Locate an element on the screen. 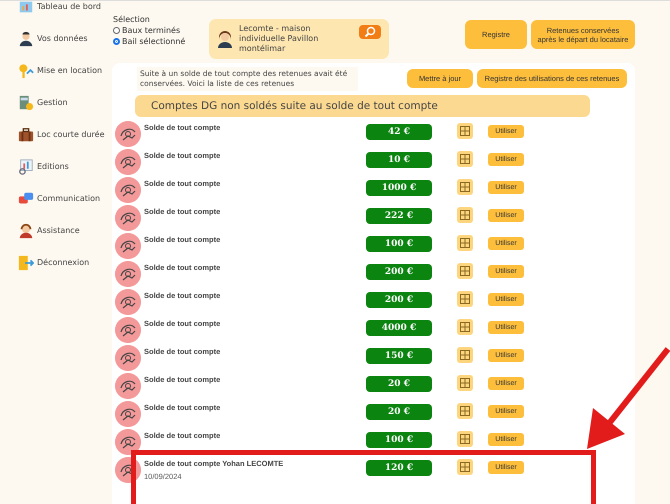 The width and height of the screenshot is (670, 504). person-icon is located at coordinates (26, 38).